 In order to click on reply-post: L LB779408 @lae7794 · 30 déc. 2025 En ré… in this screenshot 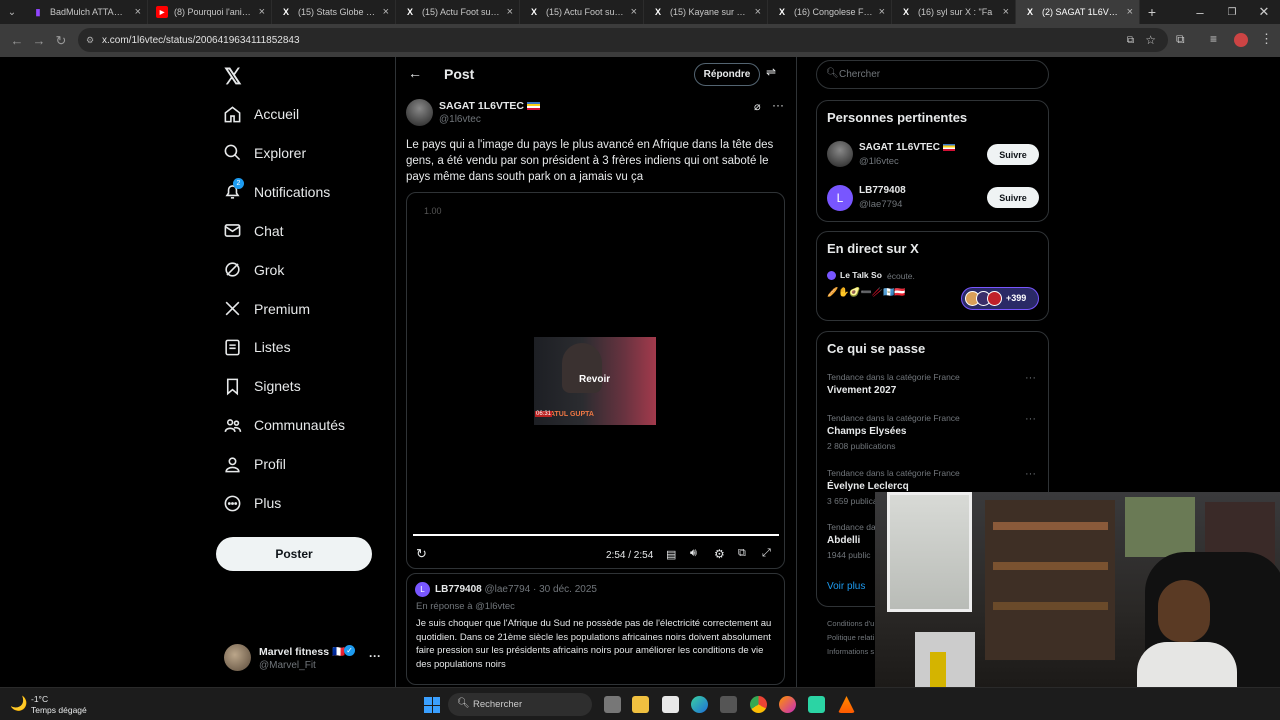, I will do `click(595, 629)`.